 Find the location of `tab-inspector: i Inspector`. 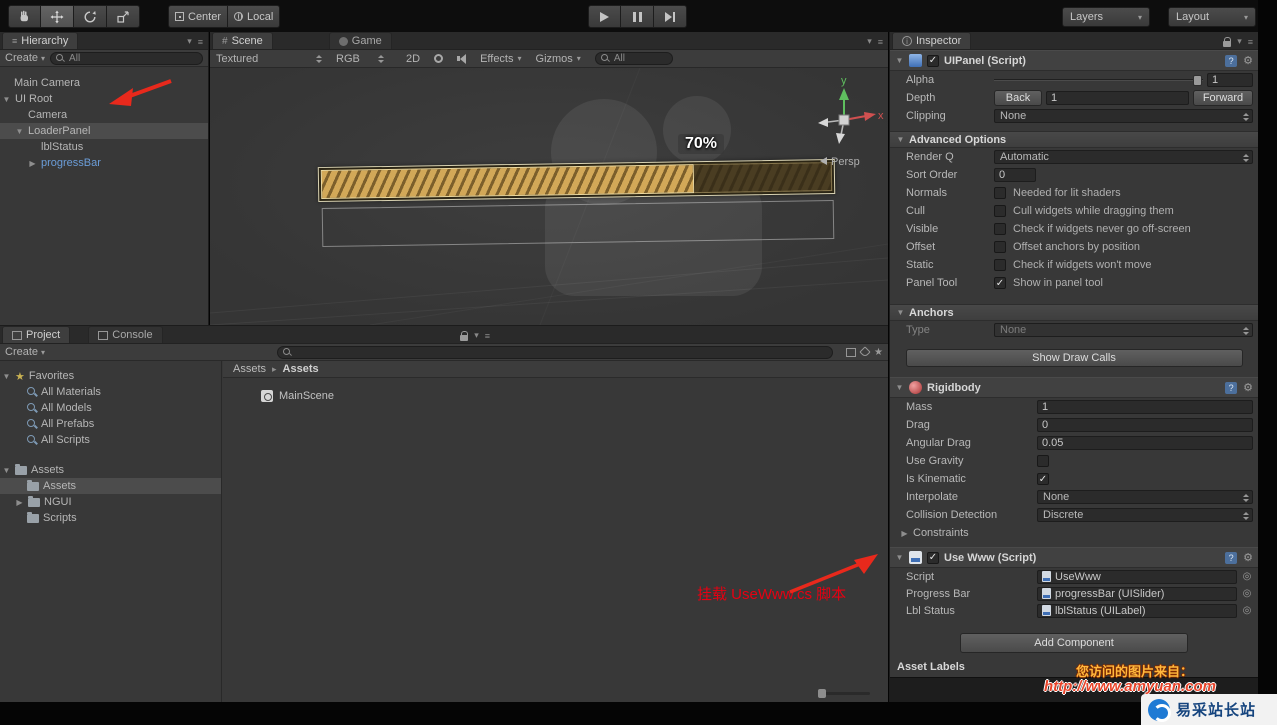

tab-inspector: i Inspector is located at coordinates (932, 40).